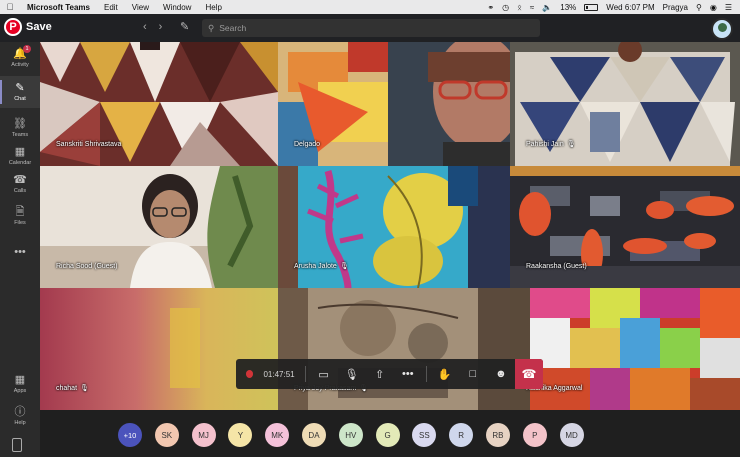 This screenshot has height=457, width=740. I want to click on teams-title-bar: P Save ‹ › ✎ ⚲ Search, so click(370, 28).